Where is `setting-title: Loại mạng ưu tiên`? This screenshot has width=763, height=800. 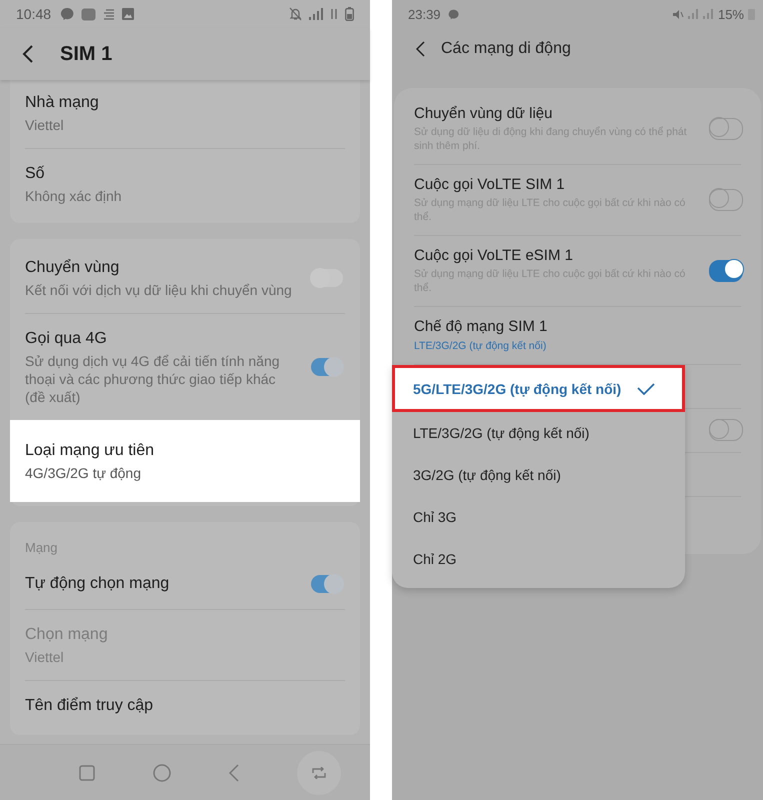 setting-title: Loại mạng ưu tiên is located at coordinates (90, 451).